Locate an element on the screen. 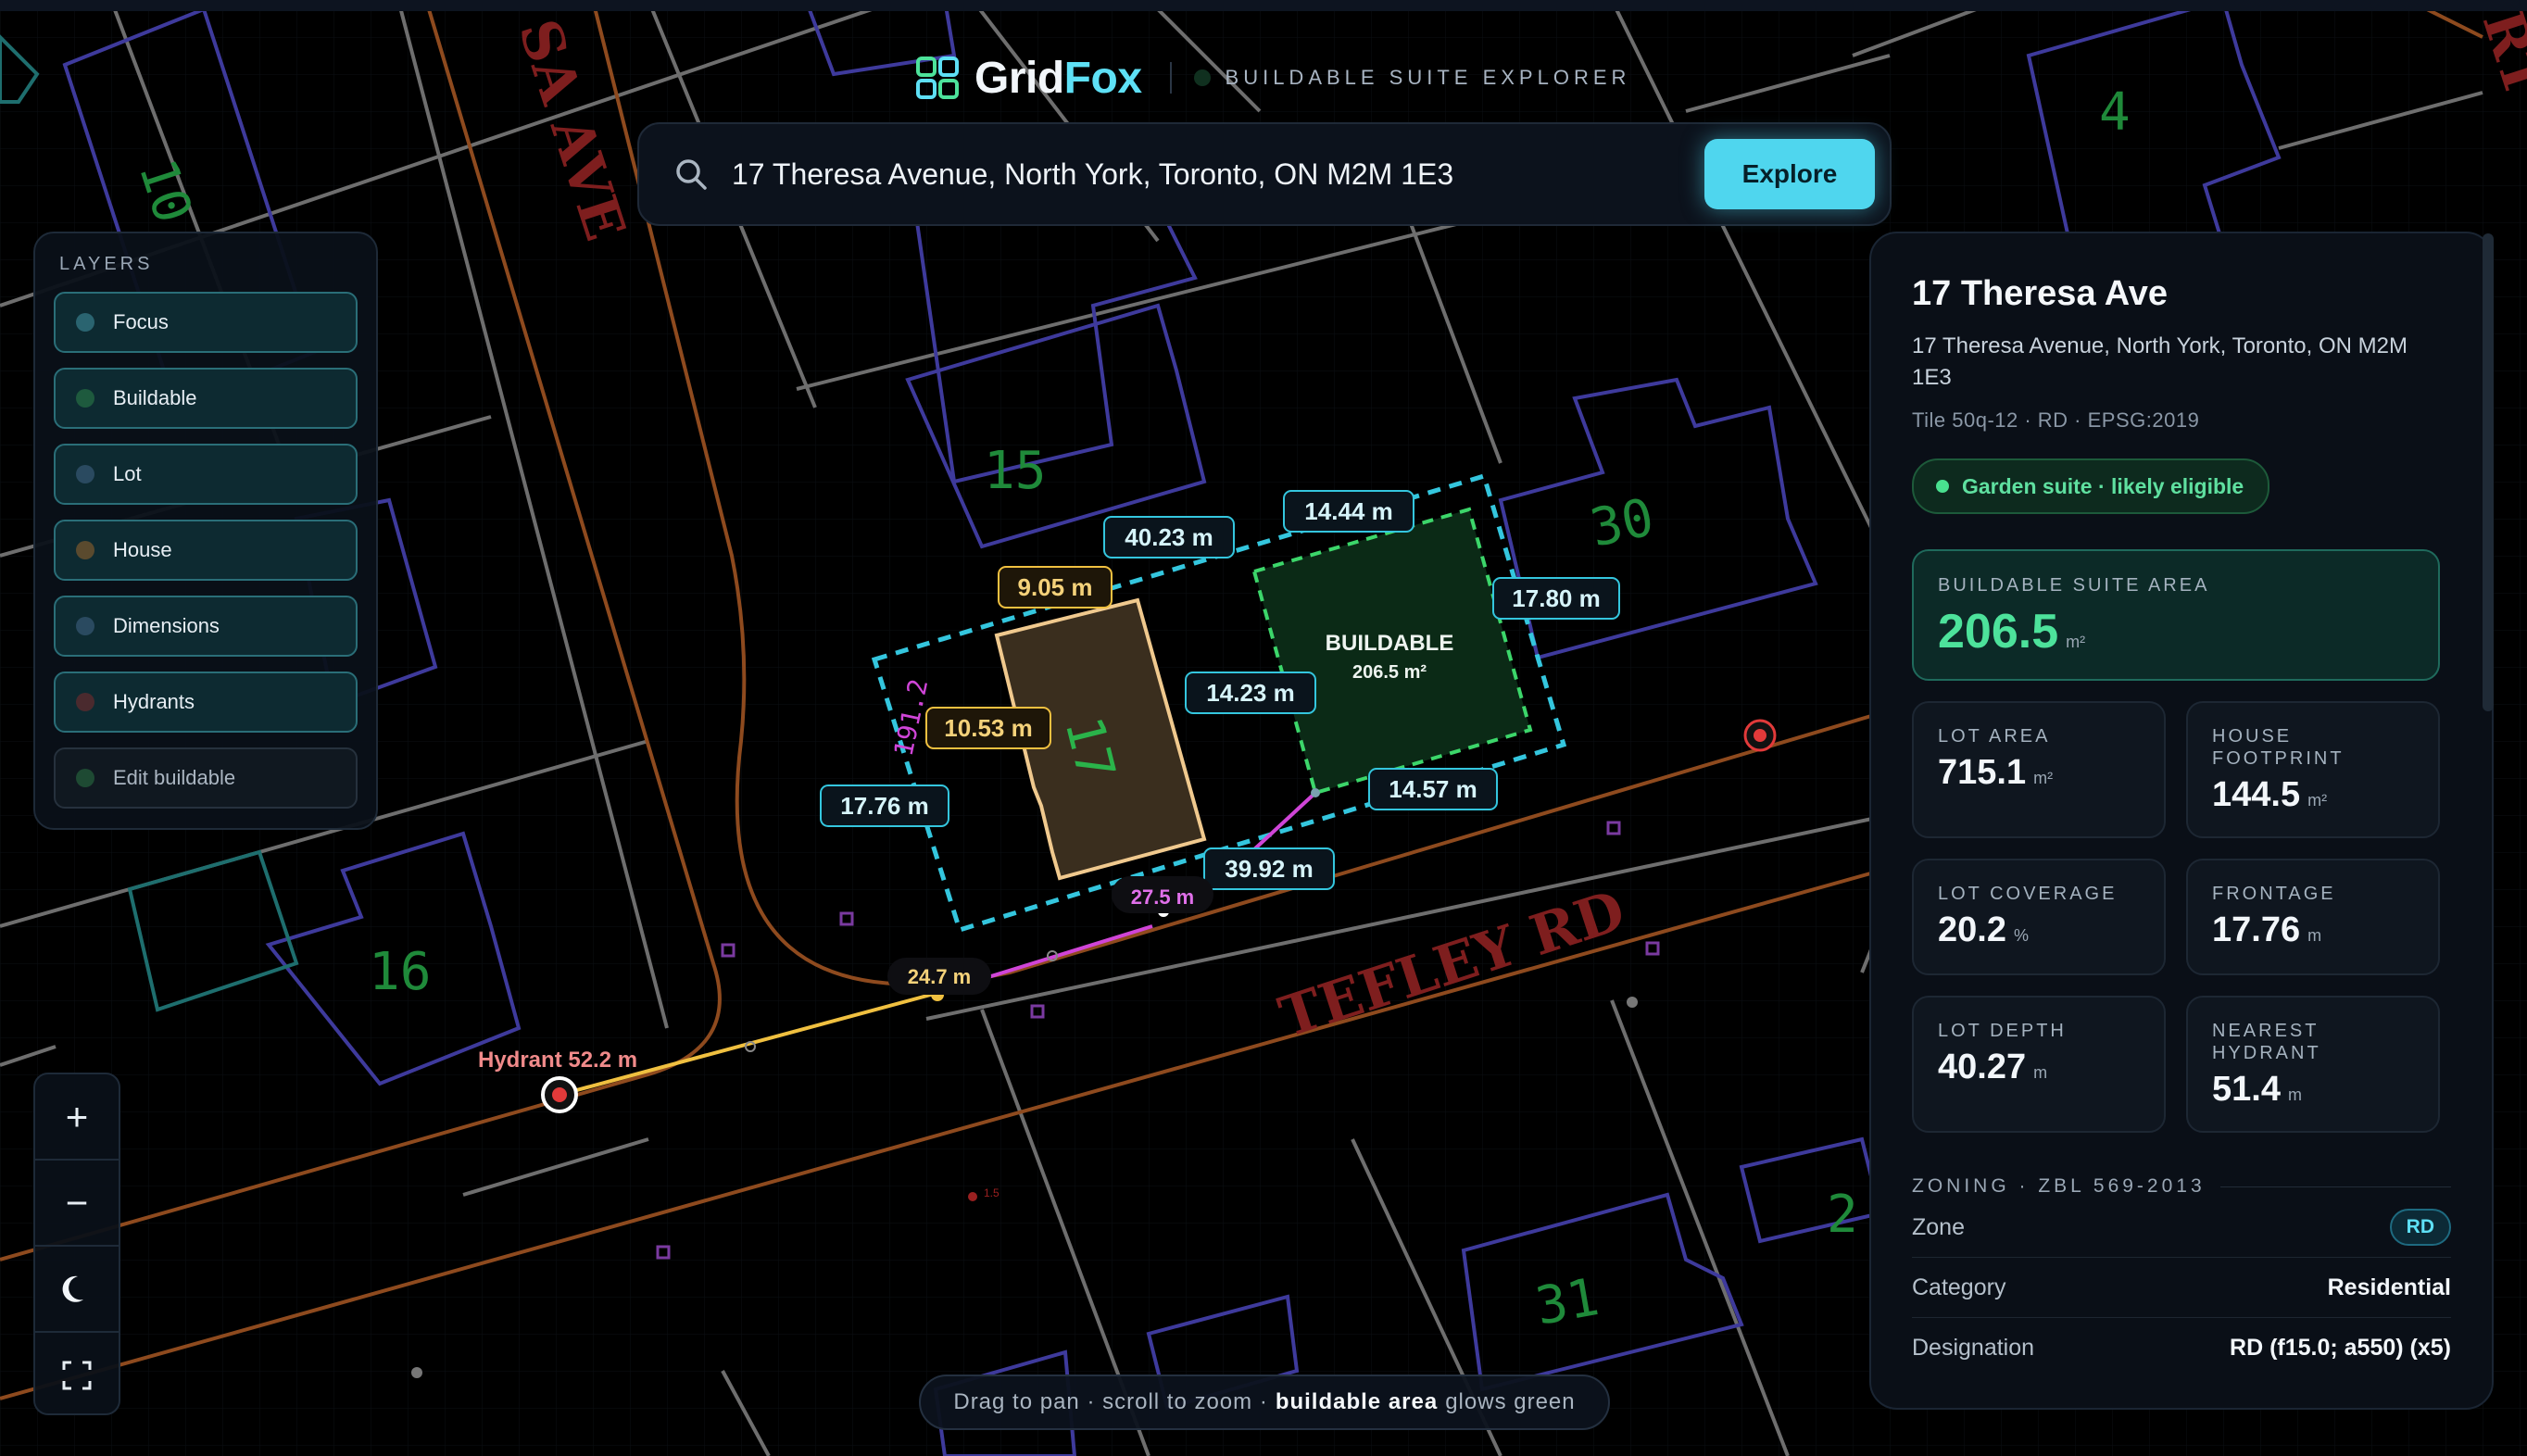 The height and width of the screenshot is (1456, 2527). card-label: LOT DEPTH is located at coordinates (2002, 1031).